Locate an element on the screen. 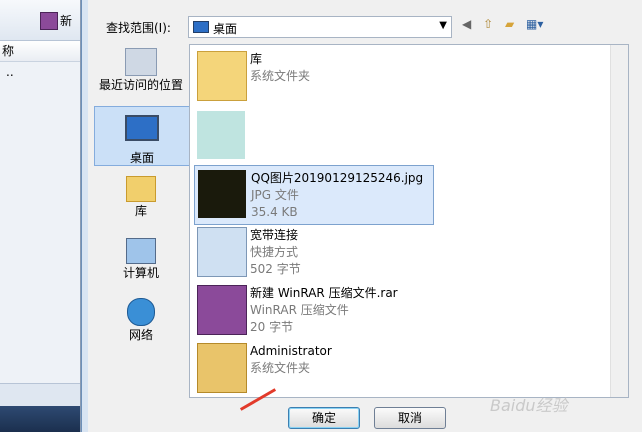 This screenshot has height=432, width=642. chevron-down-icon: ▼ is located at coordinates (443, 25).